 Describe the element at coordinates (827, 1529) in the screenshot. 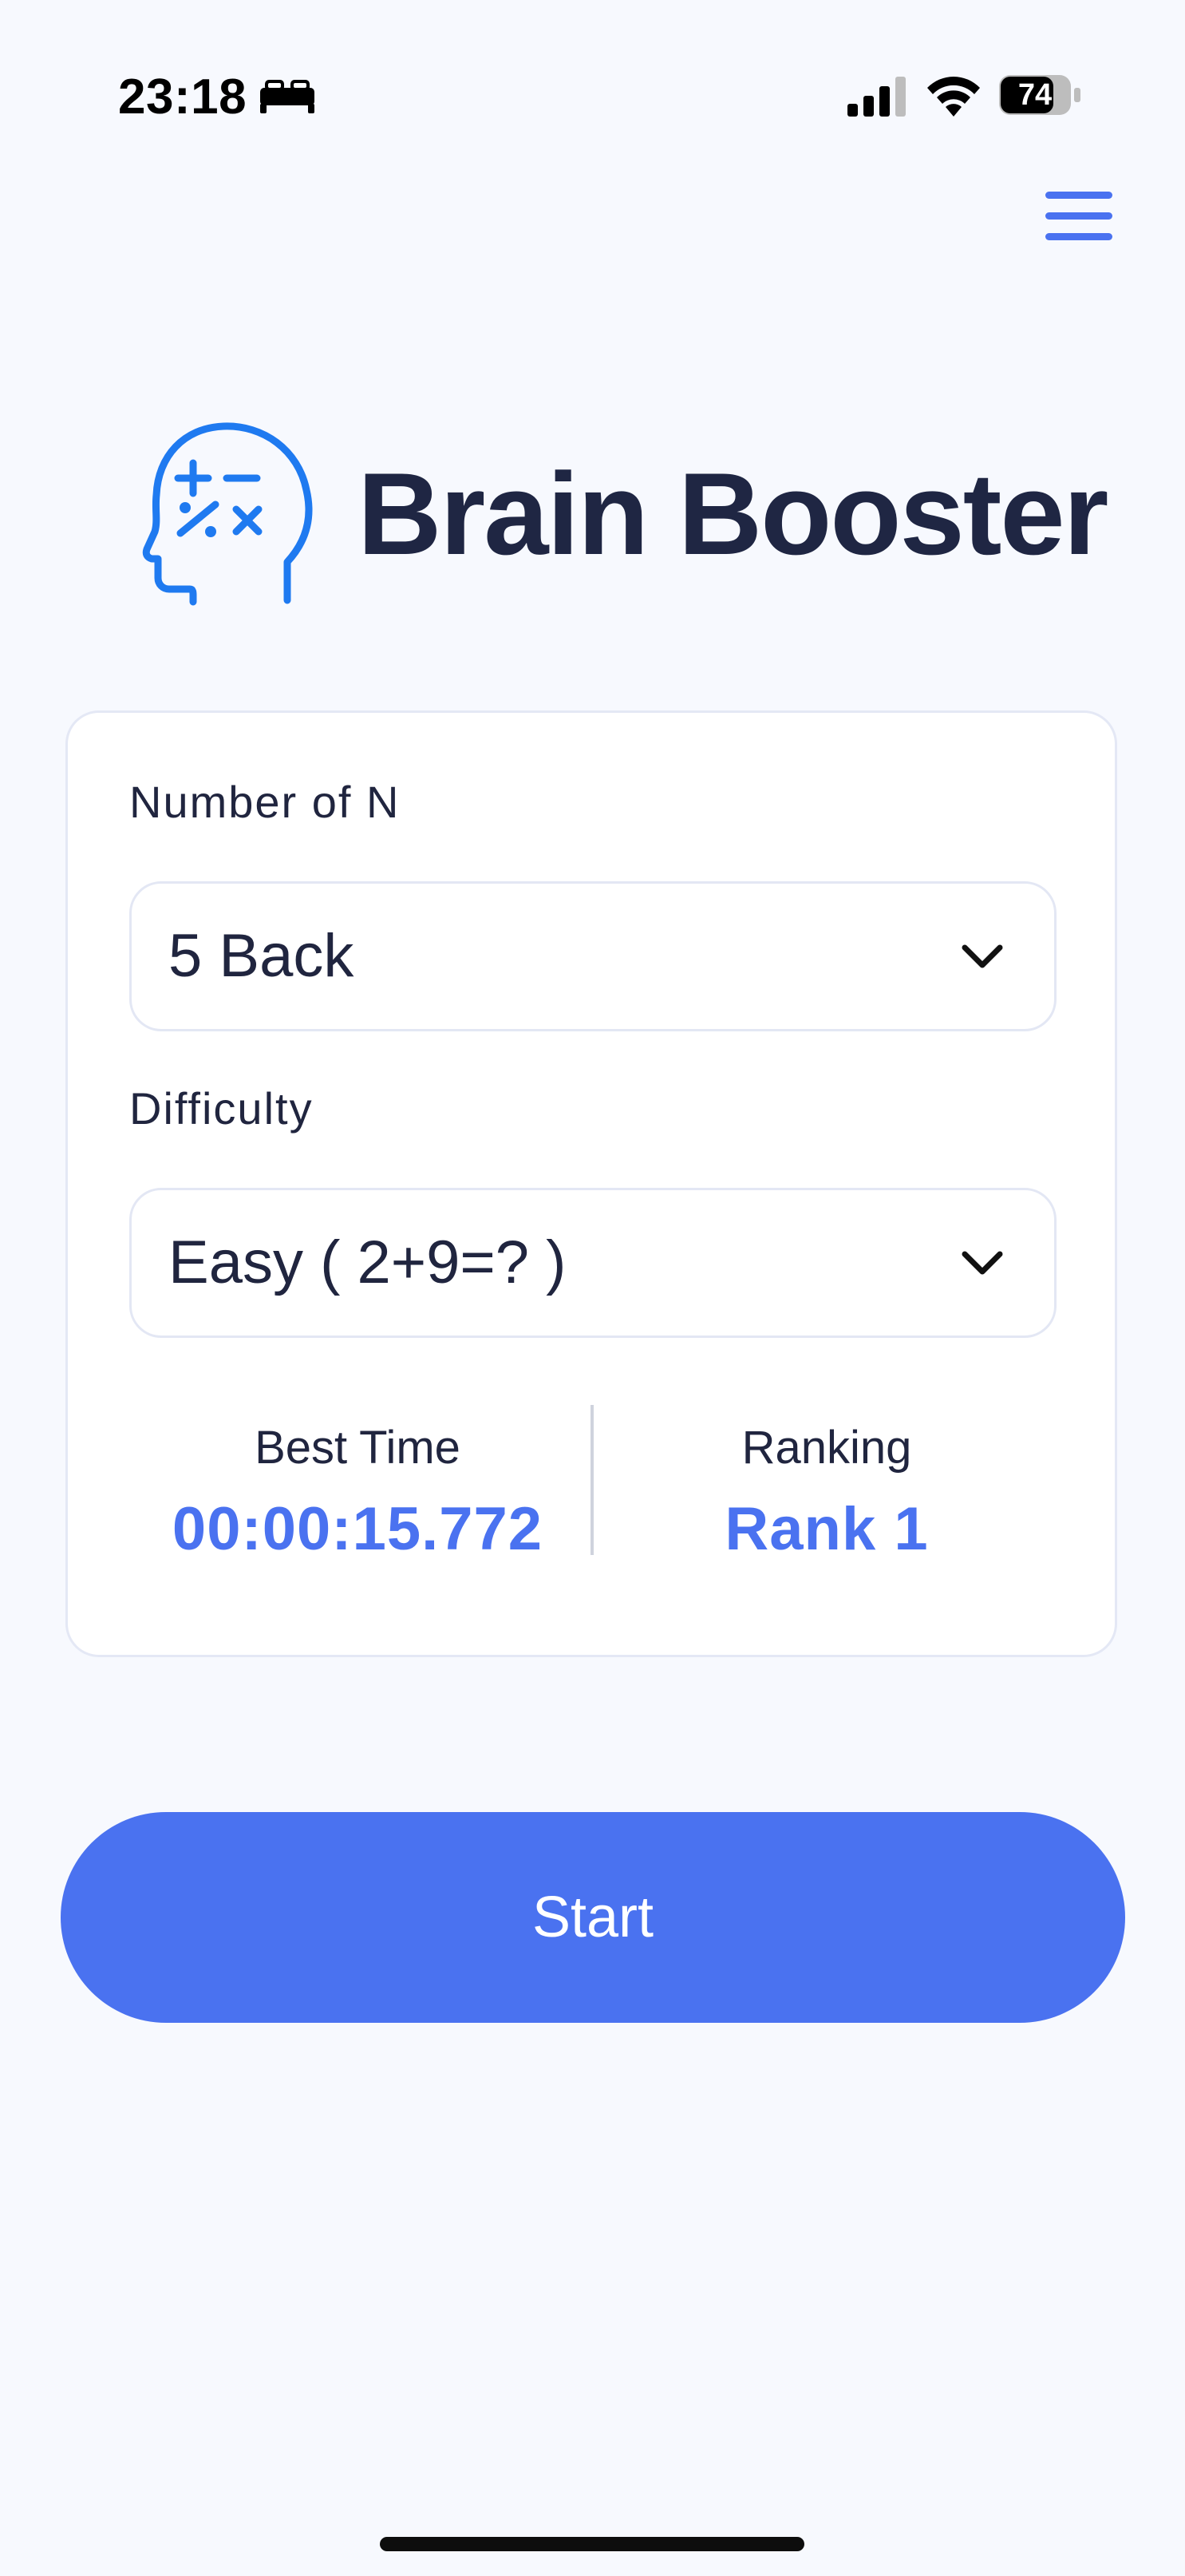

I see `ranking-value: Rank 1` at that location.